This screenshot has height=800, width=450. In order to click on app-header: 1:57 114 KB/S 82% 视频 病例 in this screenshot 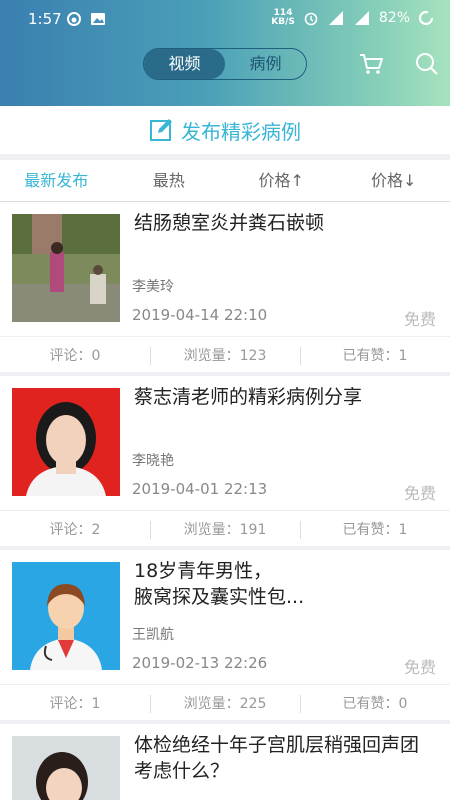, I will do `click(225, 53)`.